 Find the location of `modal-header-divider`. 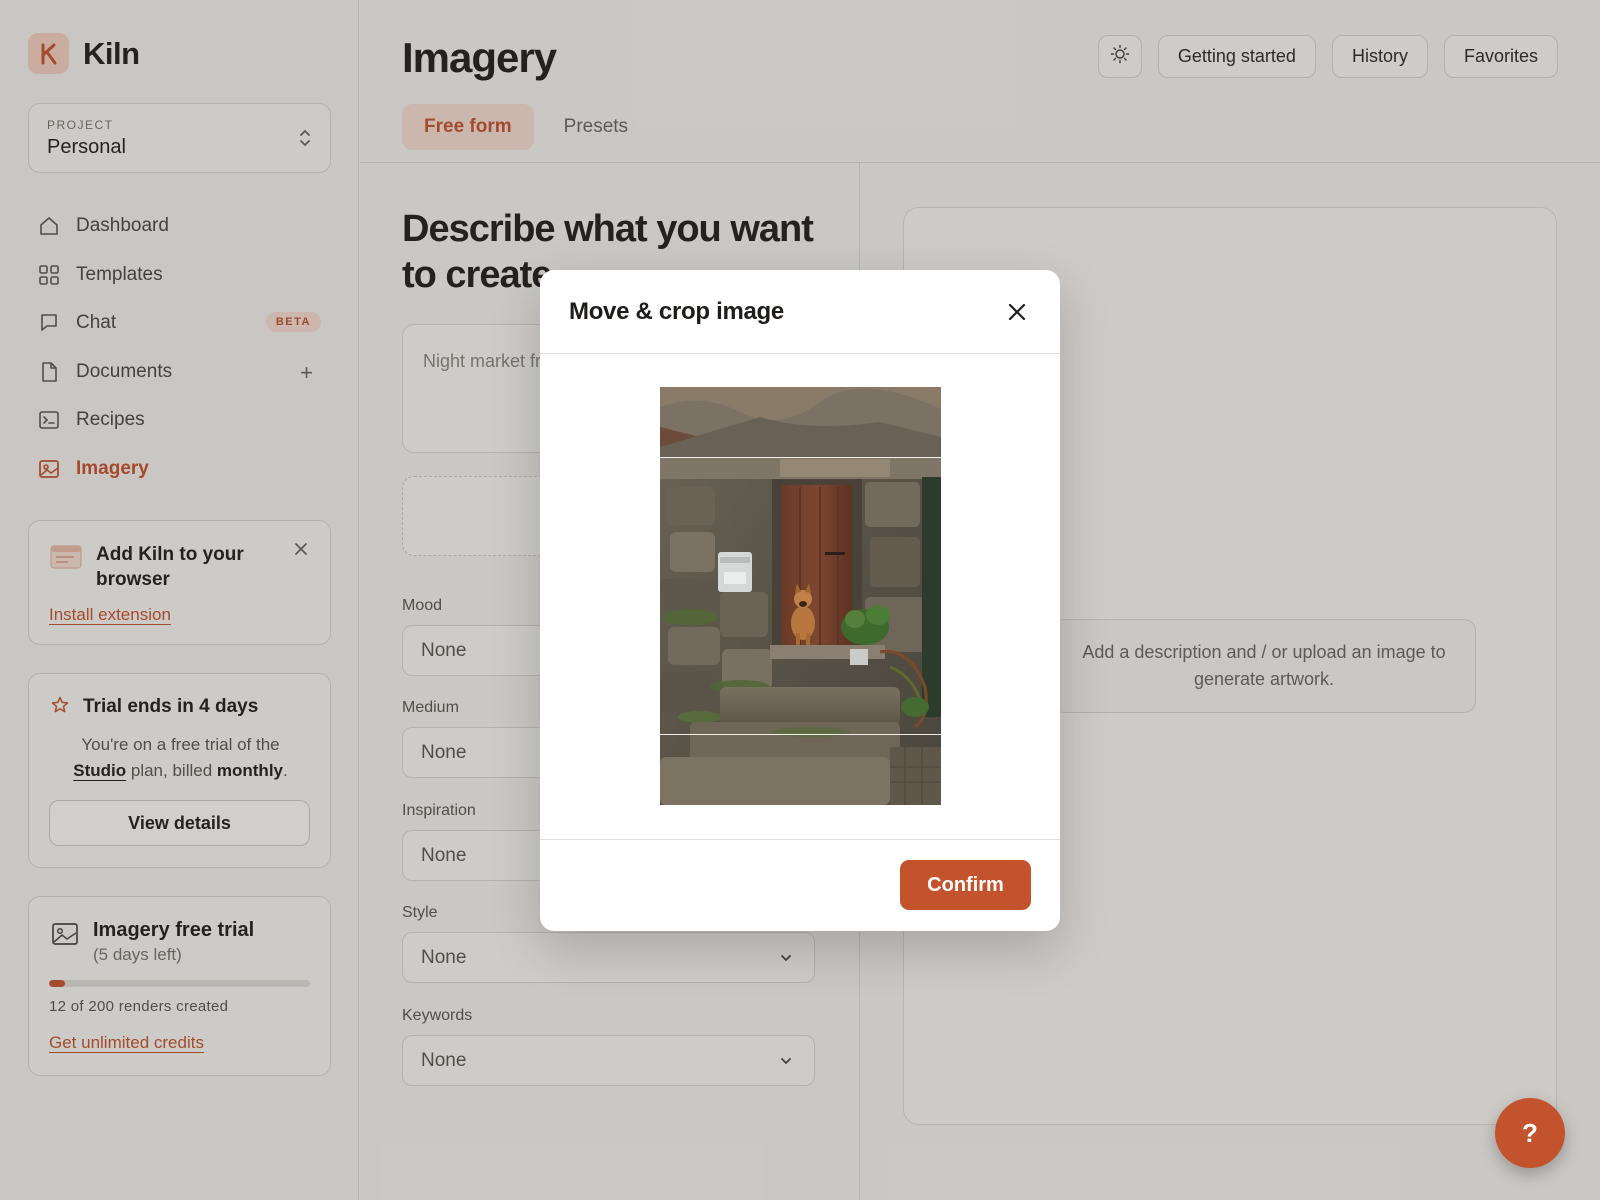

modal-header-divider is located at coordinates (800, 353).